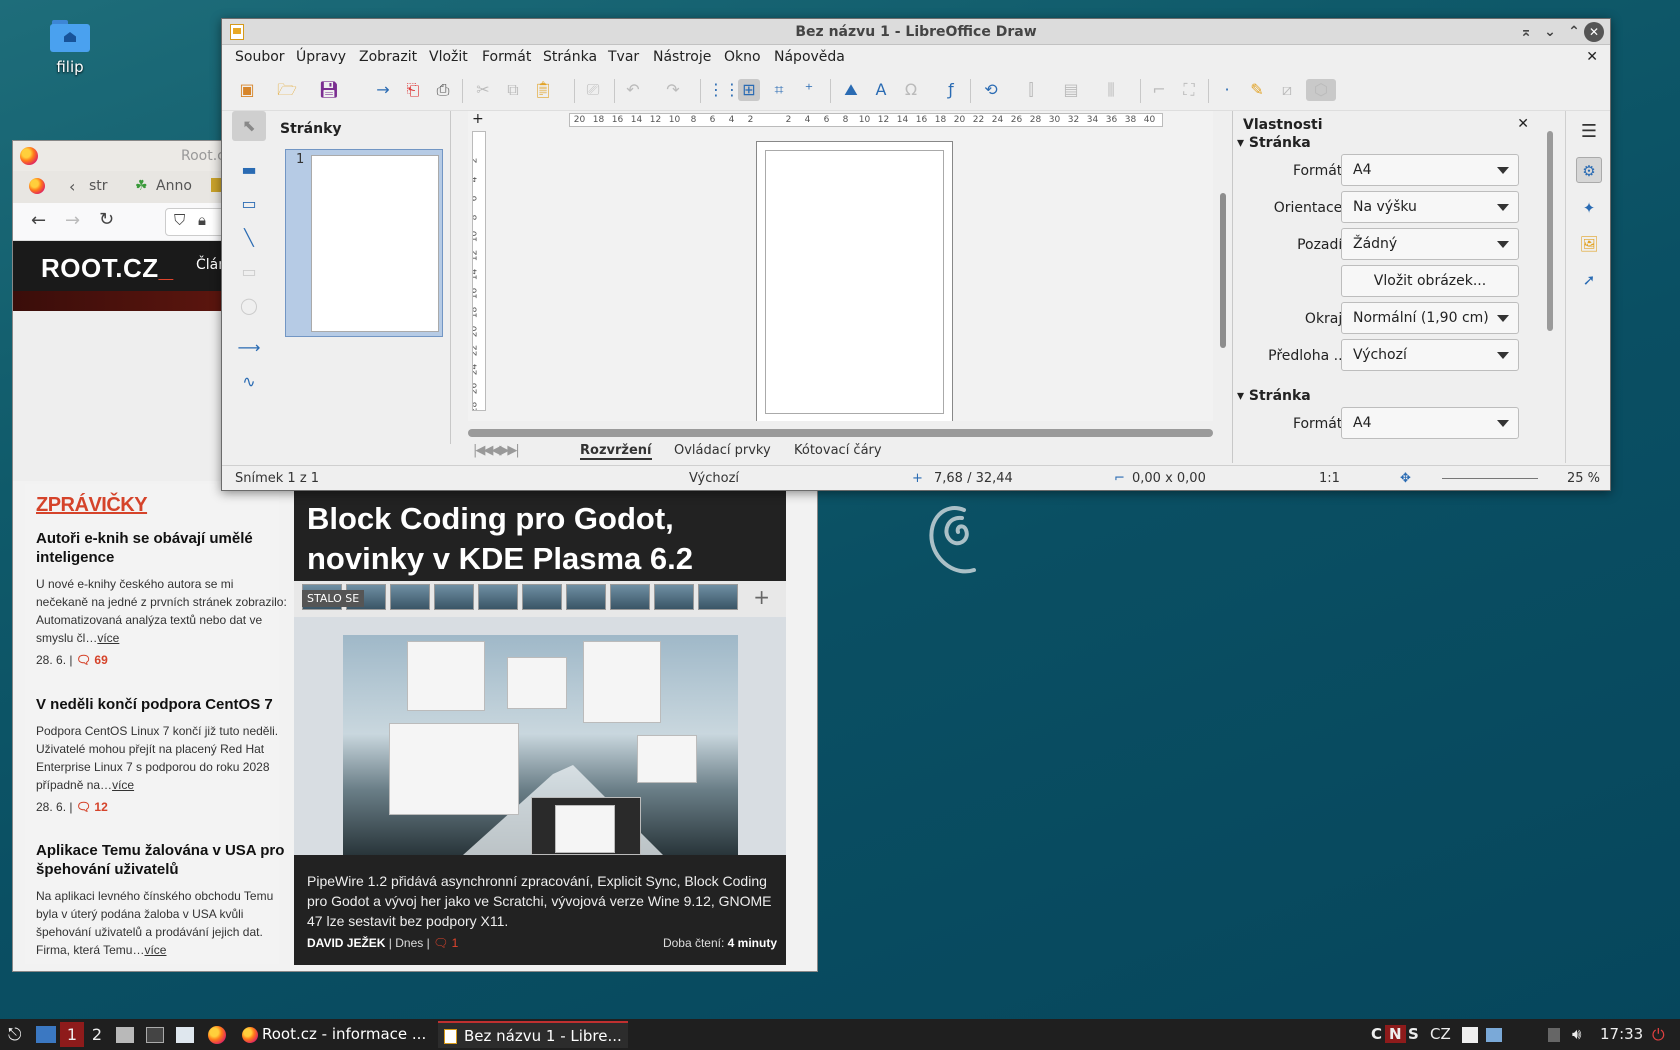  Describe the element at coordinates (881, 90) in the screenshot. I see `insert-text-icon: A` at that location.